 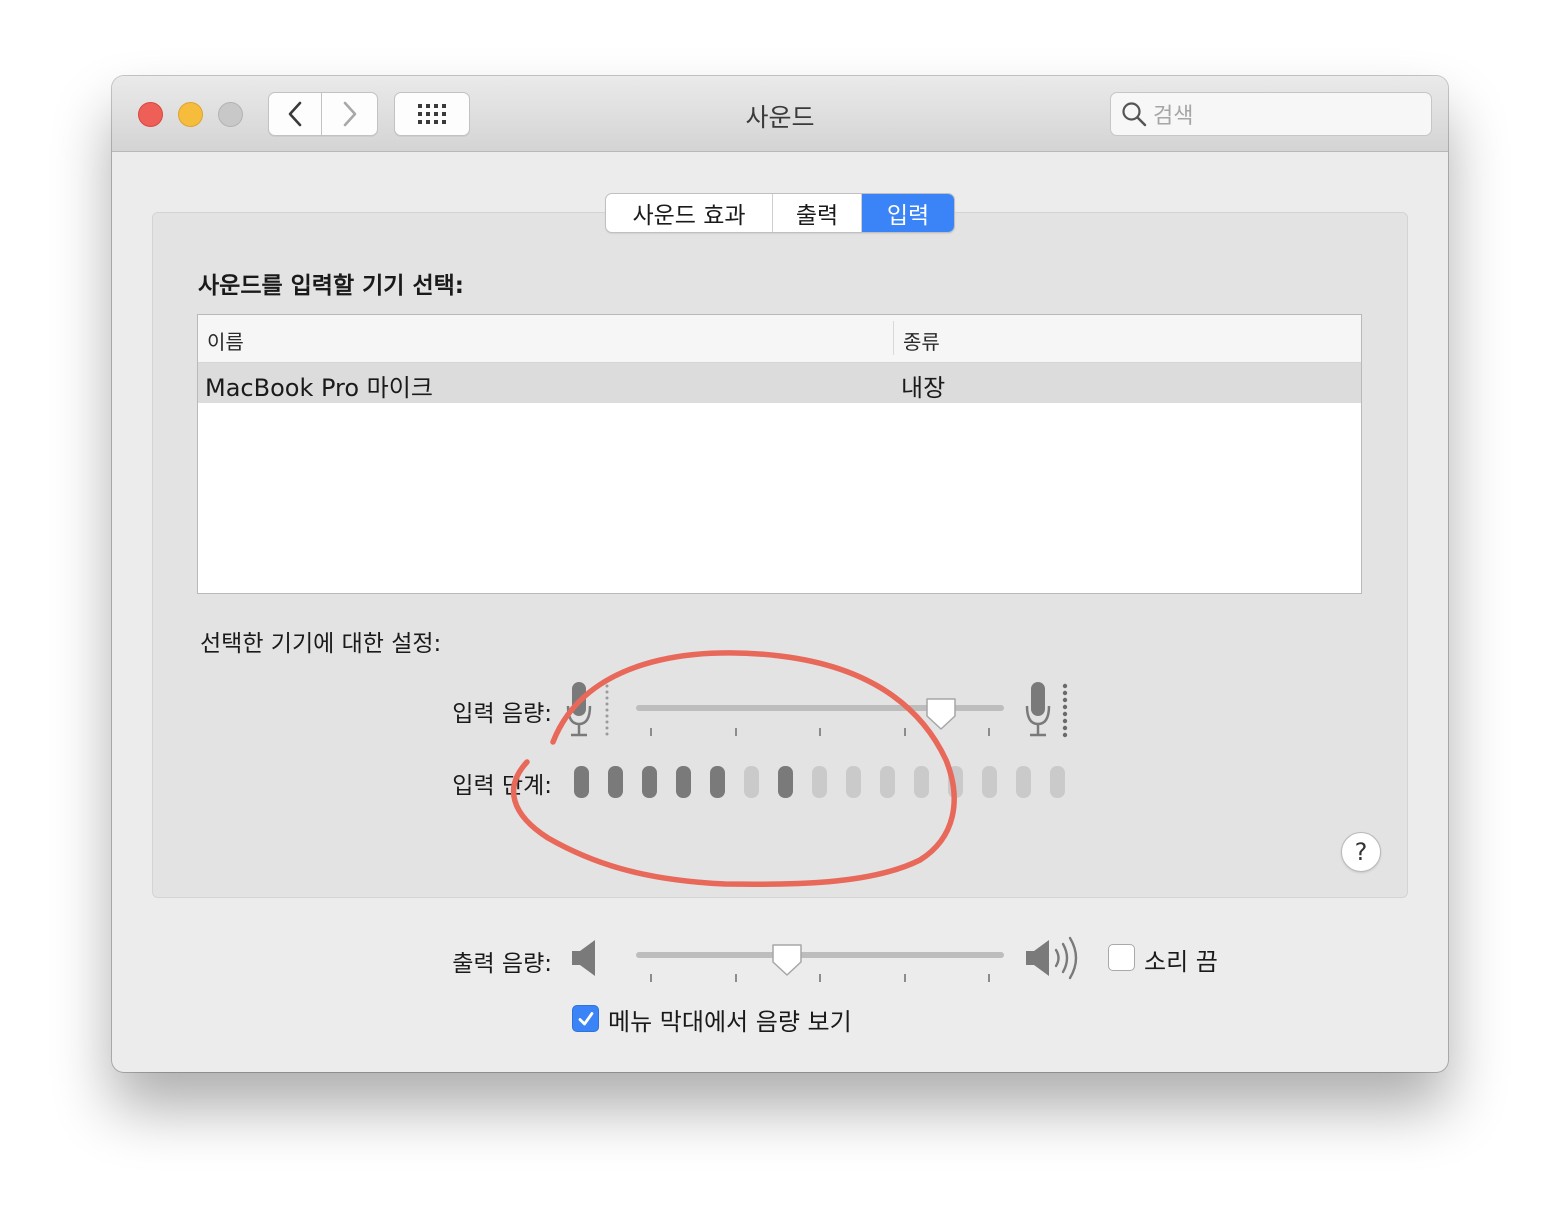 What do you see at coordinates (1181, 962) in the screenshot?
I see `mute-label: 소리 끔` at bounding box center [1181, 962].